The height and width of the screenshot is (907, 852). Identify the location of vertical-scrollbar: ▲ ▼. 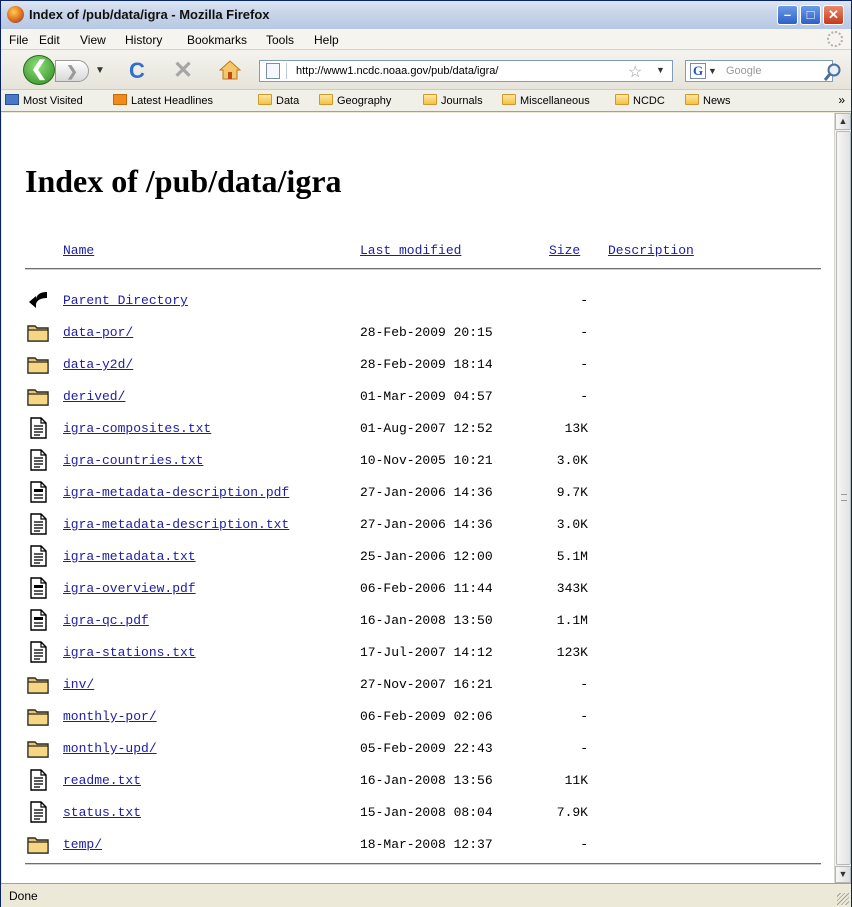
(842, 498).